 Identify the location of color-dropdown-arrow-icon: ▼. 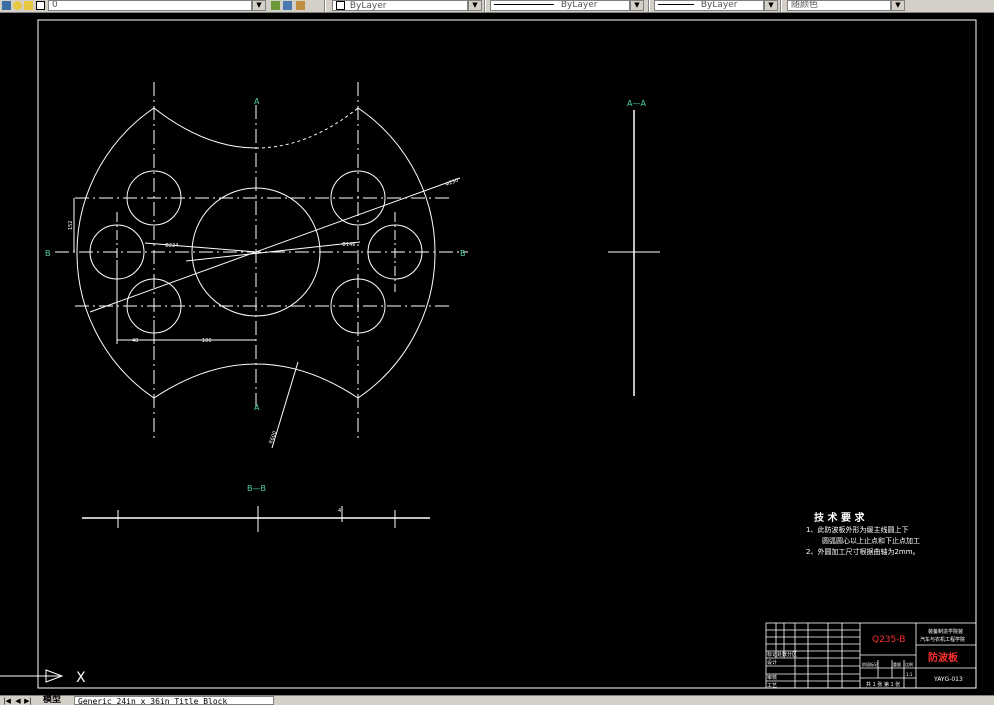
(475, 5).